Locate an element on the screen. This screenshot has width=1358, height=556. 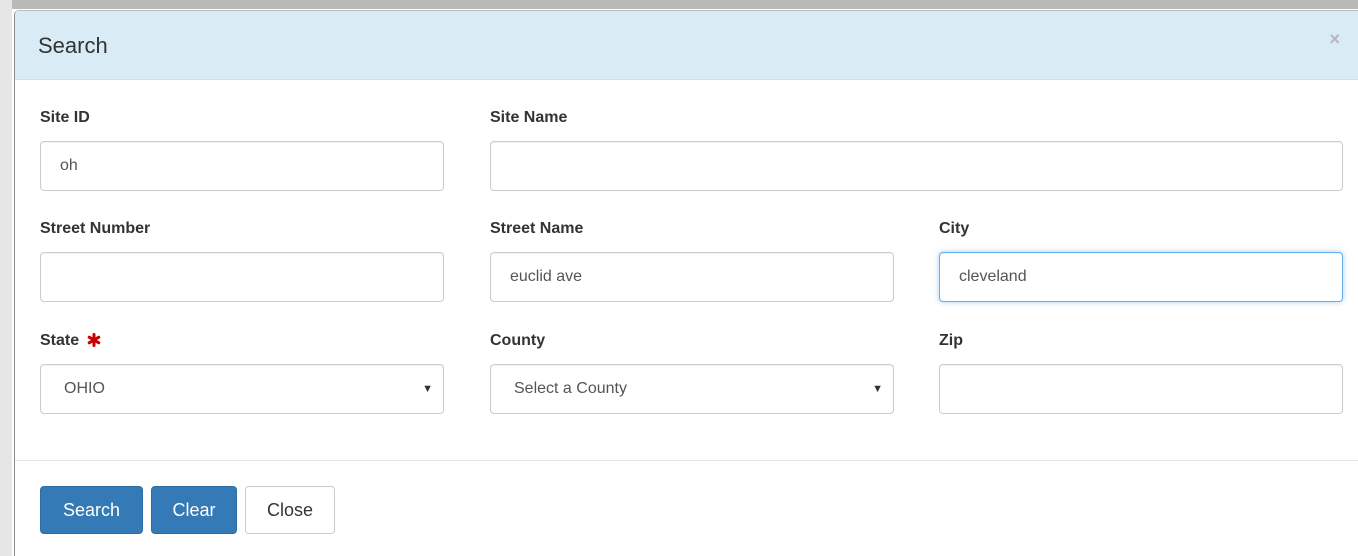
street-number-input is located at coordinates (242, 277).